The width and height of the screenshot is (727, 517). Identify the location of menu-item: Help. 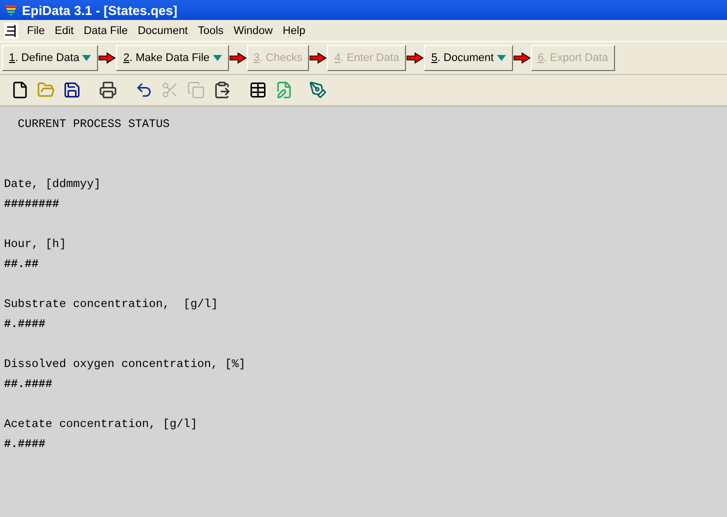
(294, 30).